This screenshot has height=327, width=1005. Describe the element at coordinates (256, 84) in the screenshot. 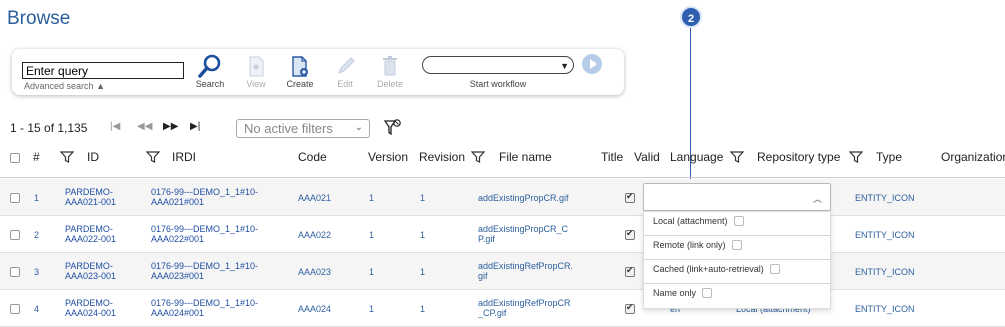

I see `view-button-label: View` at that location.